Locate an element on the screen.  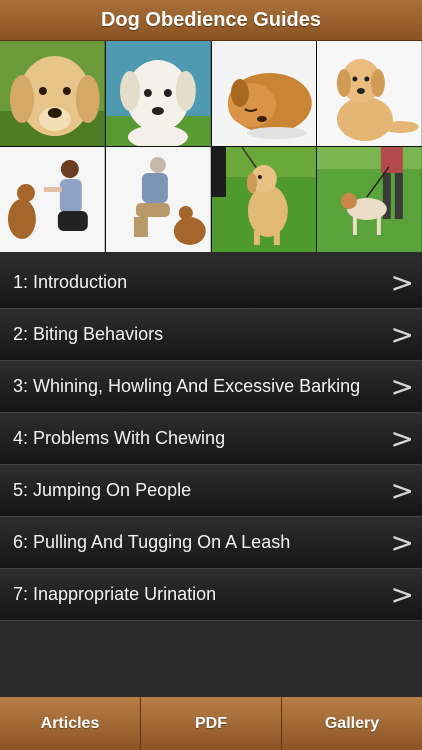
article-row-urination: 7: Inappropriate Urination > is located at coordinates (211, 595).